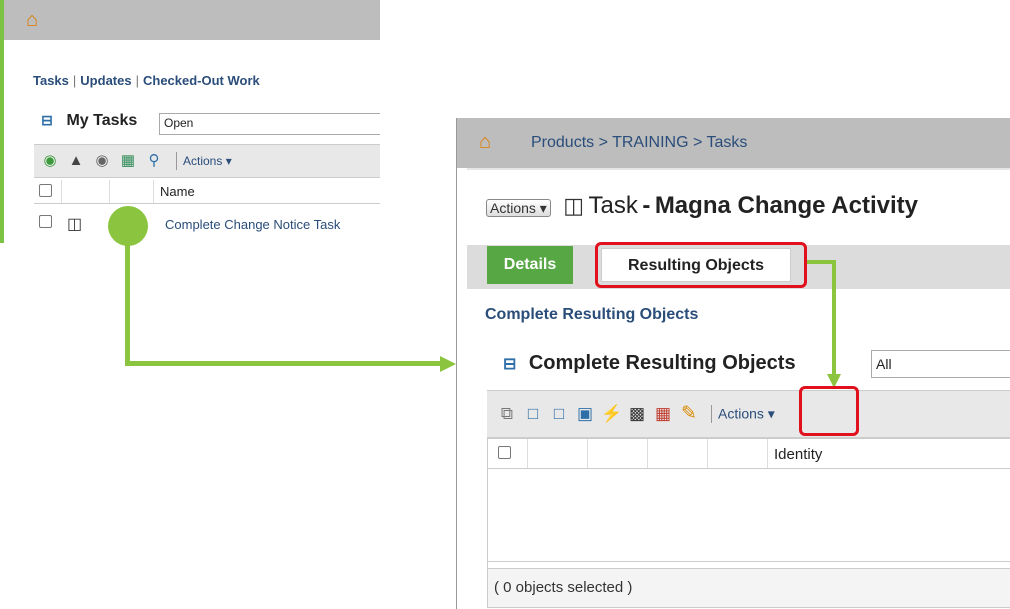 The image size is (1010, 609). I want to click on pencil-edit-icon: ✎, so click(689, 414).